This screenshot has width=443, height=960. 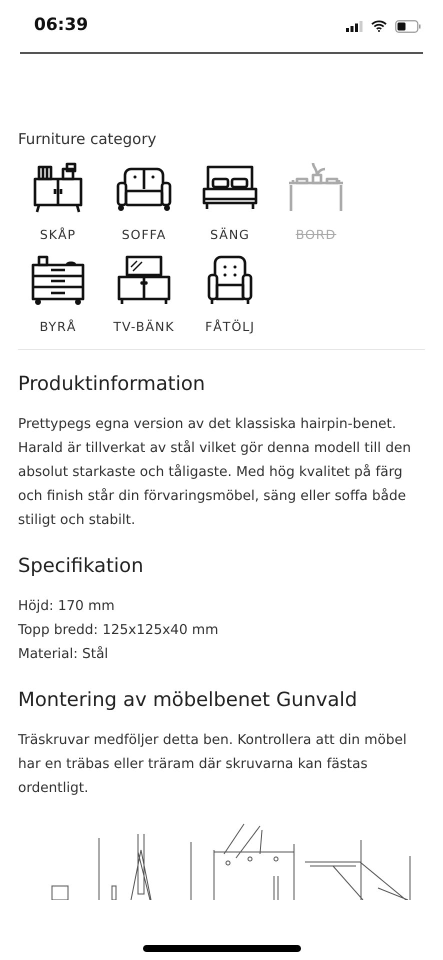 What do you see at coordinates (61, 26) in the screenshot?
I see `status-time: 06:39` at bounding box center [61, 26].